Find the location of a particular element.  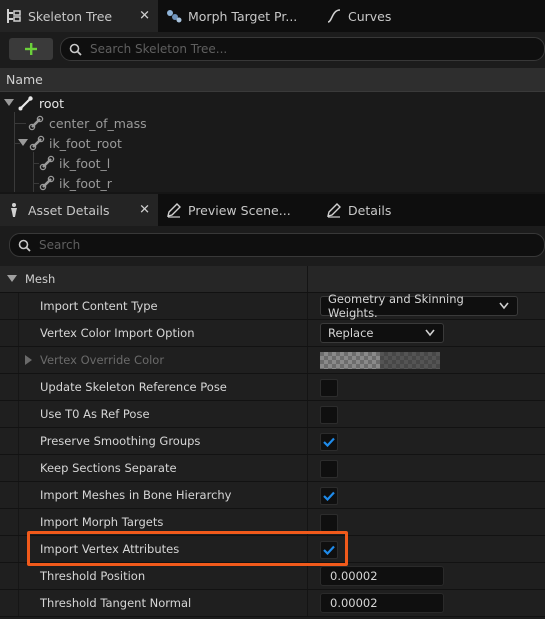

root-bone-icon is located at coordinates (26, 103).